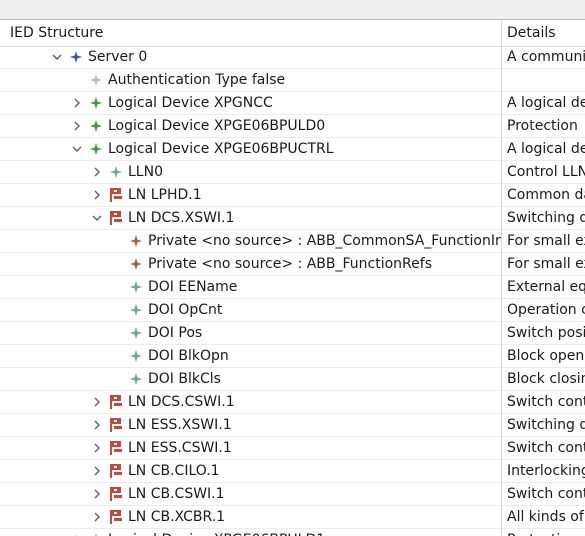 The width and height of the screenshot is (585, 536). What do you see at coordinates (546, 333) in the screenshot?
I see `details-cell: Switch position` at bounding box center [546, 333].